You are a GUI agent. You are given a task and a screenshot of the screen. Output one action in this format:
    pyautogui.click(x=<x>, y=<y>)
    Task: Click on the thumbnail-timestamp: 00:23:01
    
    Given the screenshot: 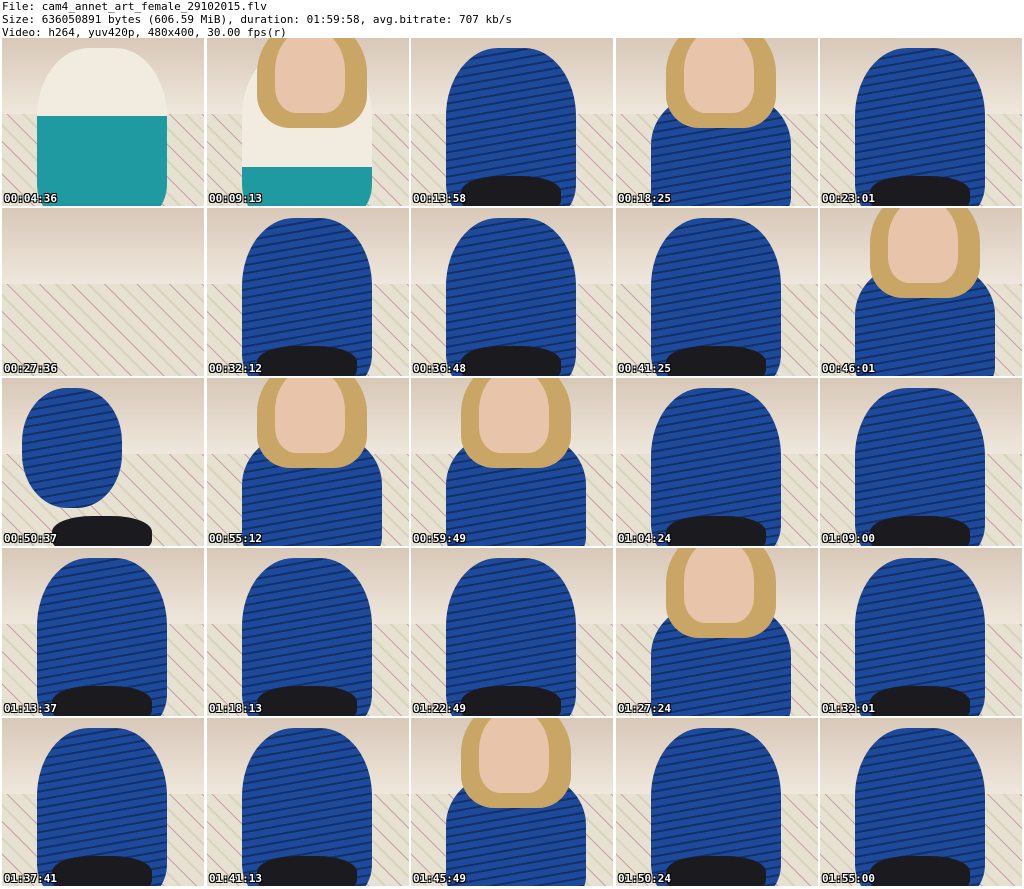 What is the action you would take?
    pyautogui.click(x=848, y=198)
    